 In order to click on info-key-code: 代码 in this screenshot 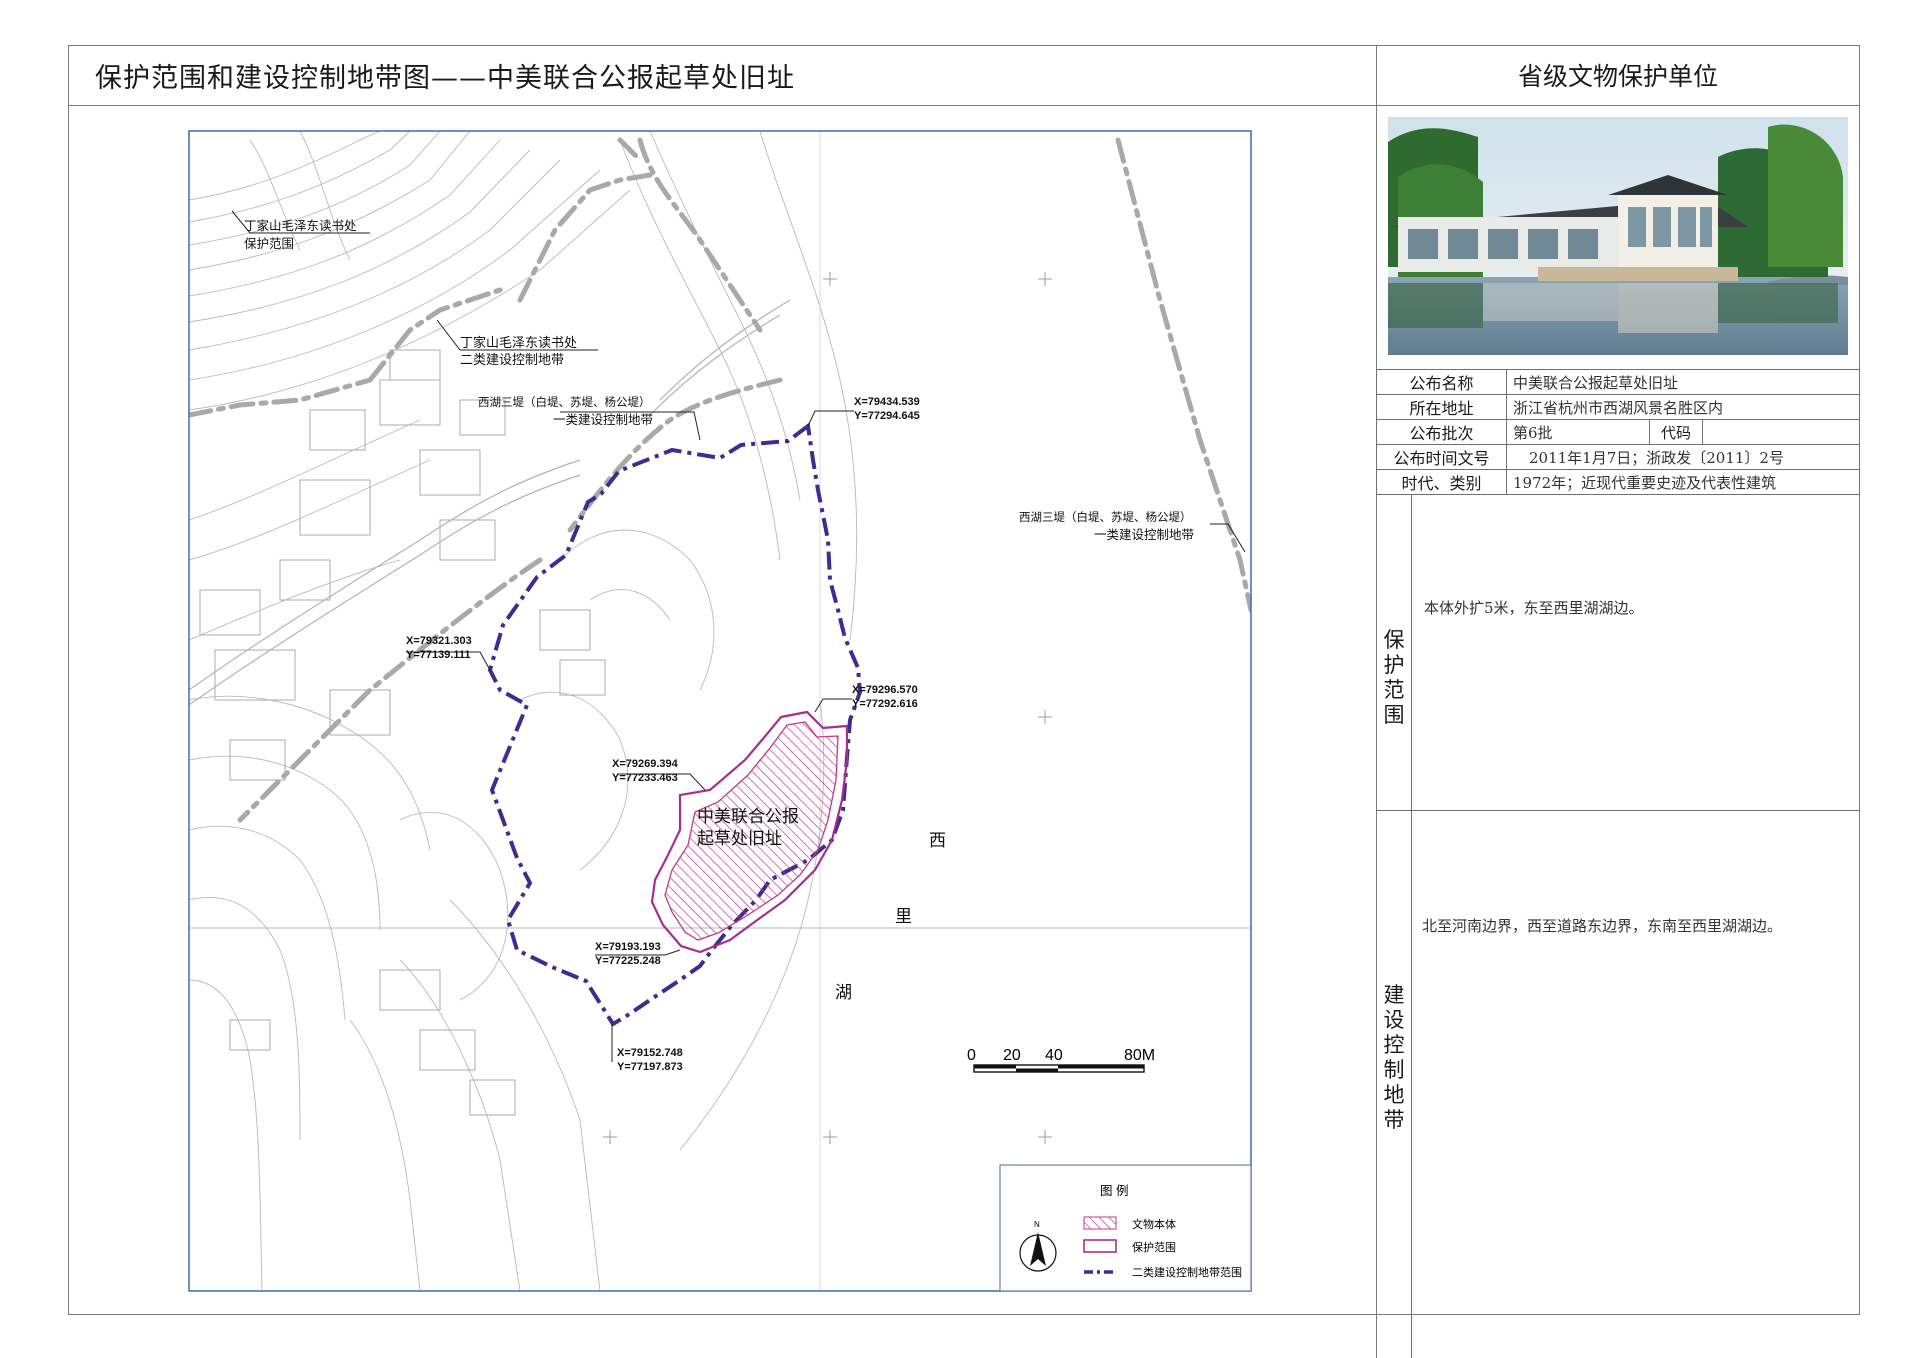, I will do `click(1676, 432)`.